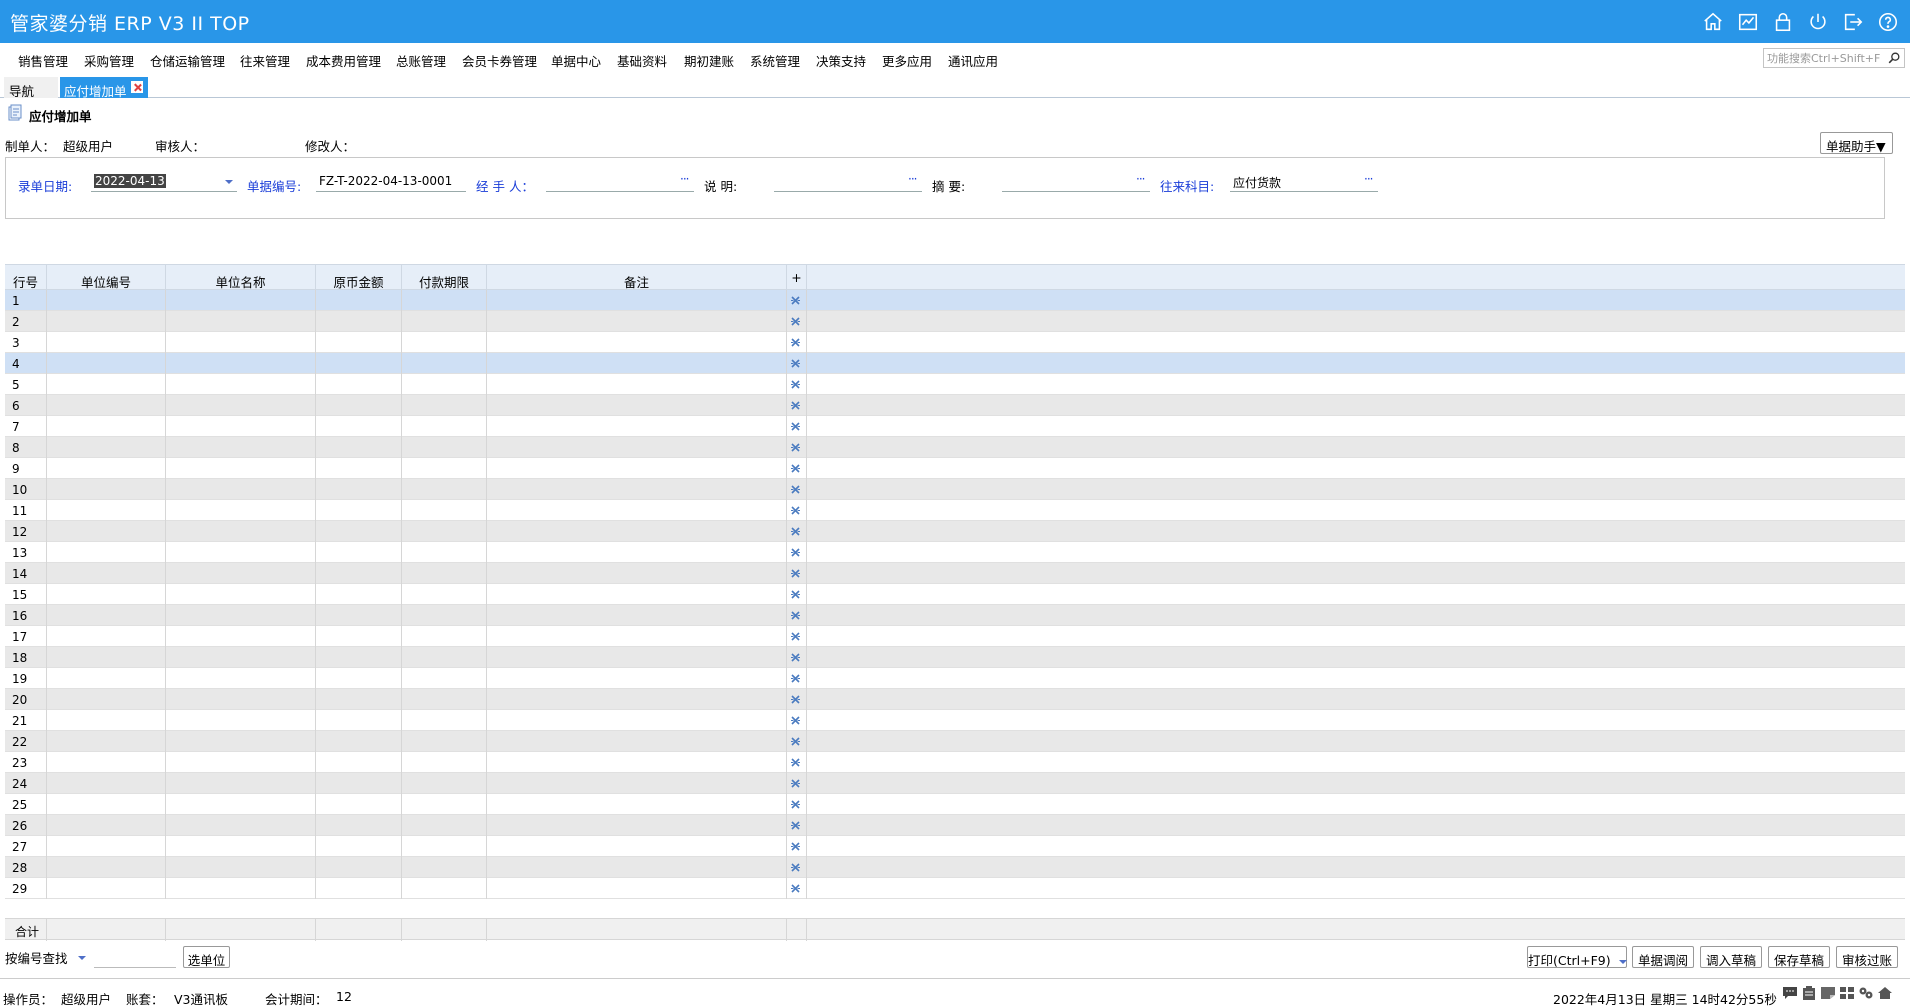  I want to click on save-draft-button: 保存草稿, so click(1799, 957).